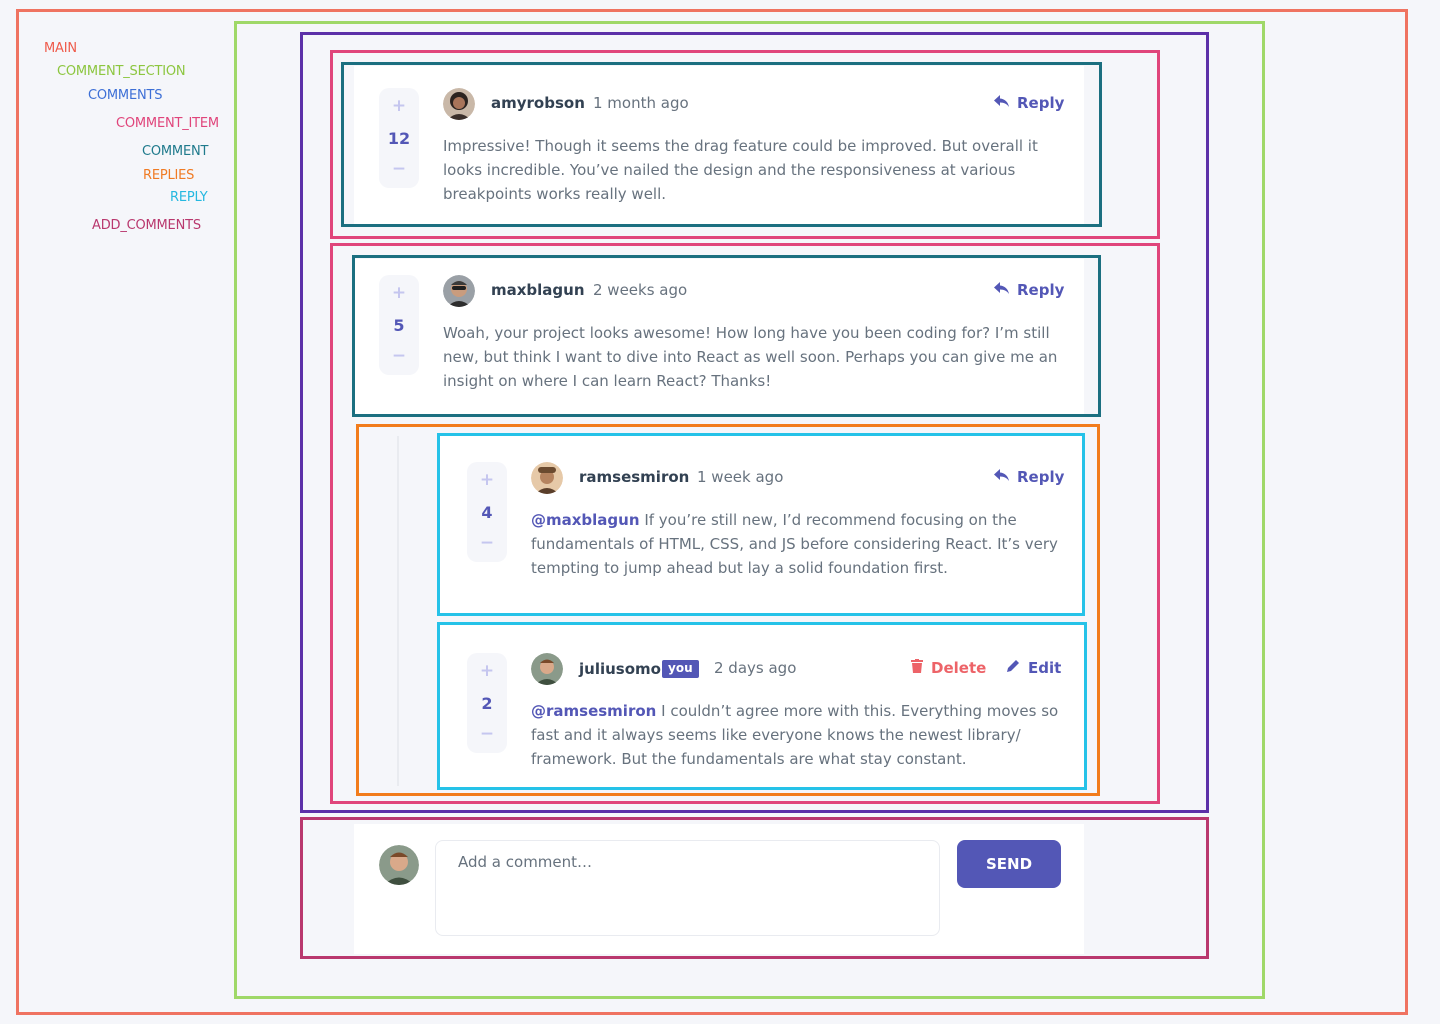 The height and width of the screenshot is (1024, 1440). I want to click on legend-reply: REPLY, so click(189, 197).